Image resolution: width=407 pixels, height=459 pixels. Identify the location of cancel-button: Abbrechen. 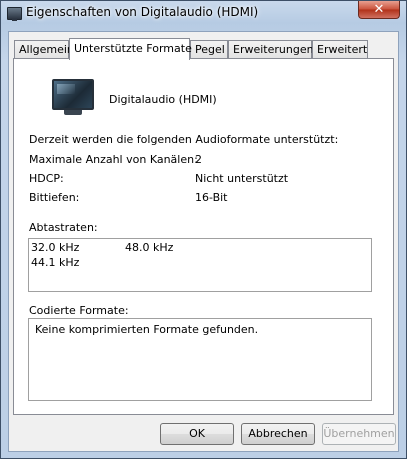
(278, 434).